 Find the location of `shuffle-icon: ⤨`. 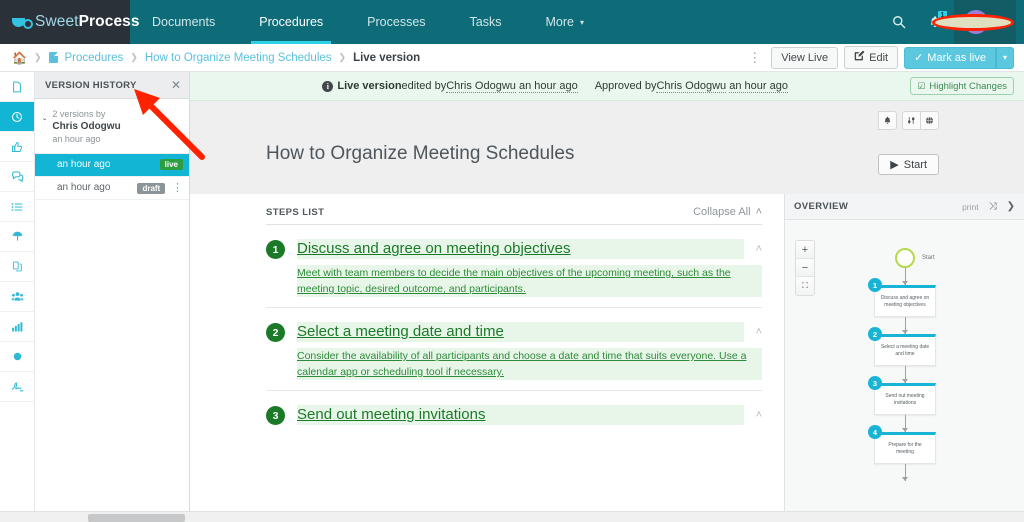

shuffle-icon: ⤨ is located at coordinates (993, 206).